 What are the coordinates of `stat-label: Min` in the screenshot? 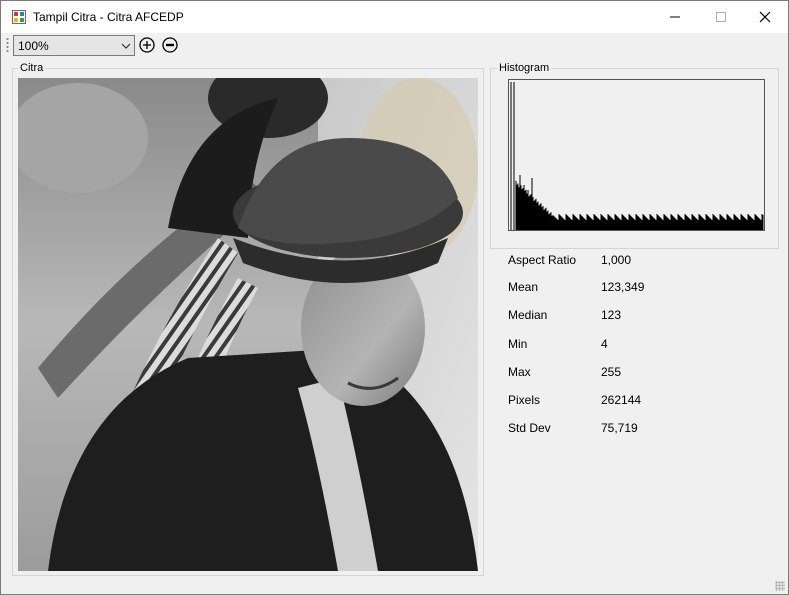 It's located at (518, 344).